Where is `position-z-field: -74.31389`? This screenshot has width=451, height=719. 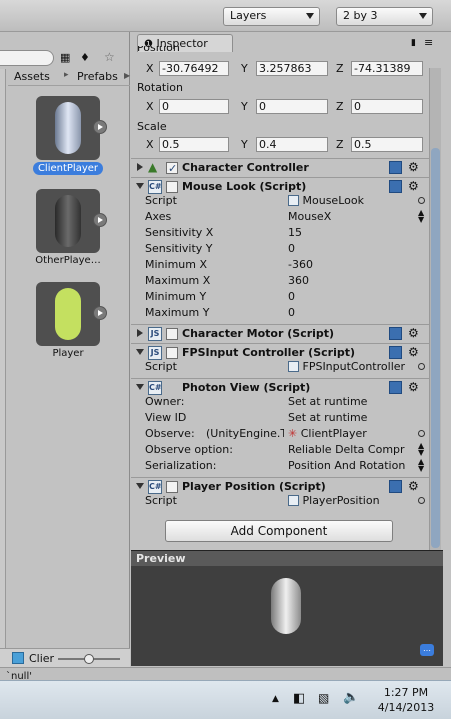
position-z-field: -74.31389 is located at coordinates (387, 68).